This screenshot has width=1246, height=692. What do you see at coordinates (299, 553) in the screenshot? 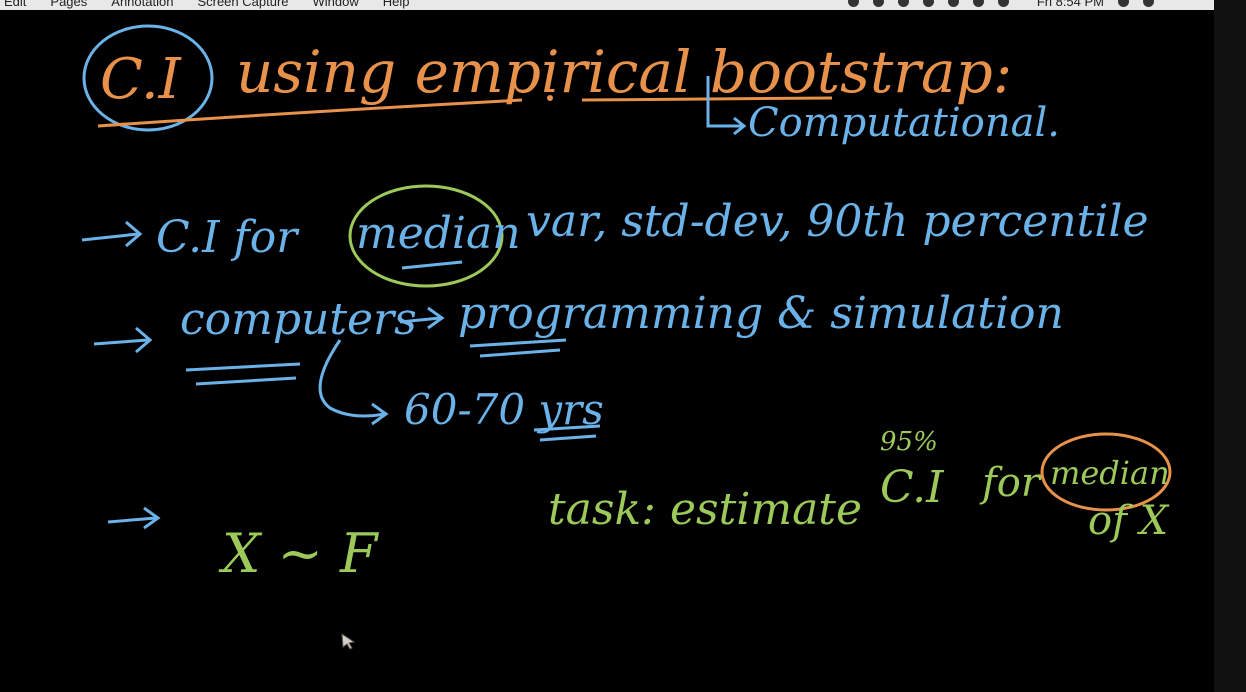
I see `distribution-text: X ~ F` at bounding box center [299, 553].